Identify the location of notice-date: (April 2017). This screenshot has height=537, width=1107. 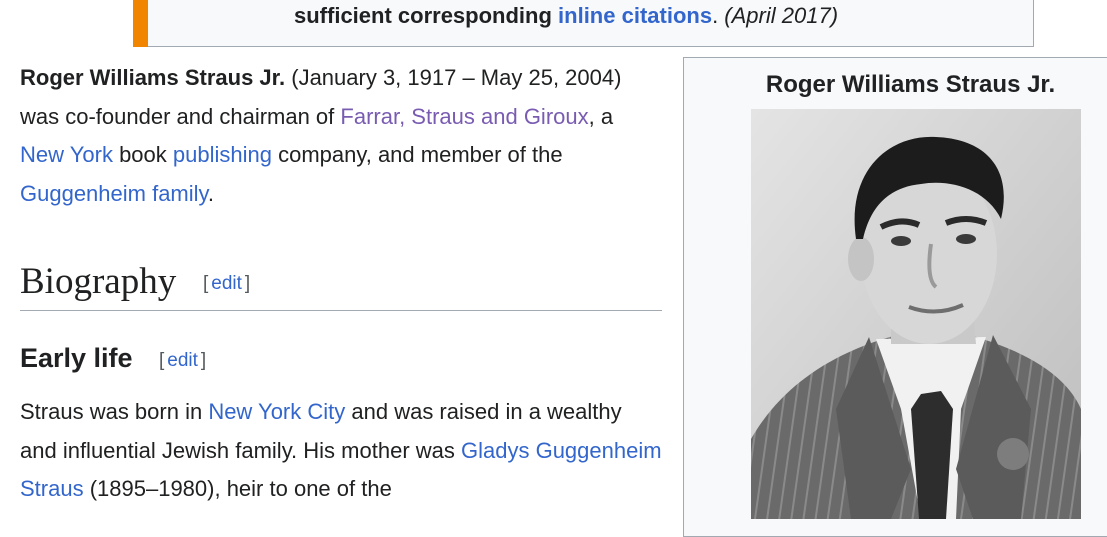
(781, 15).